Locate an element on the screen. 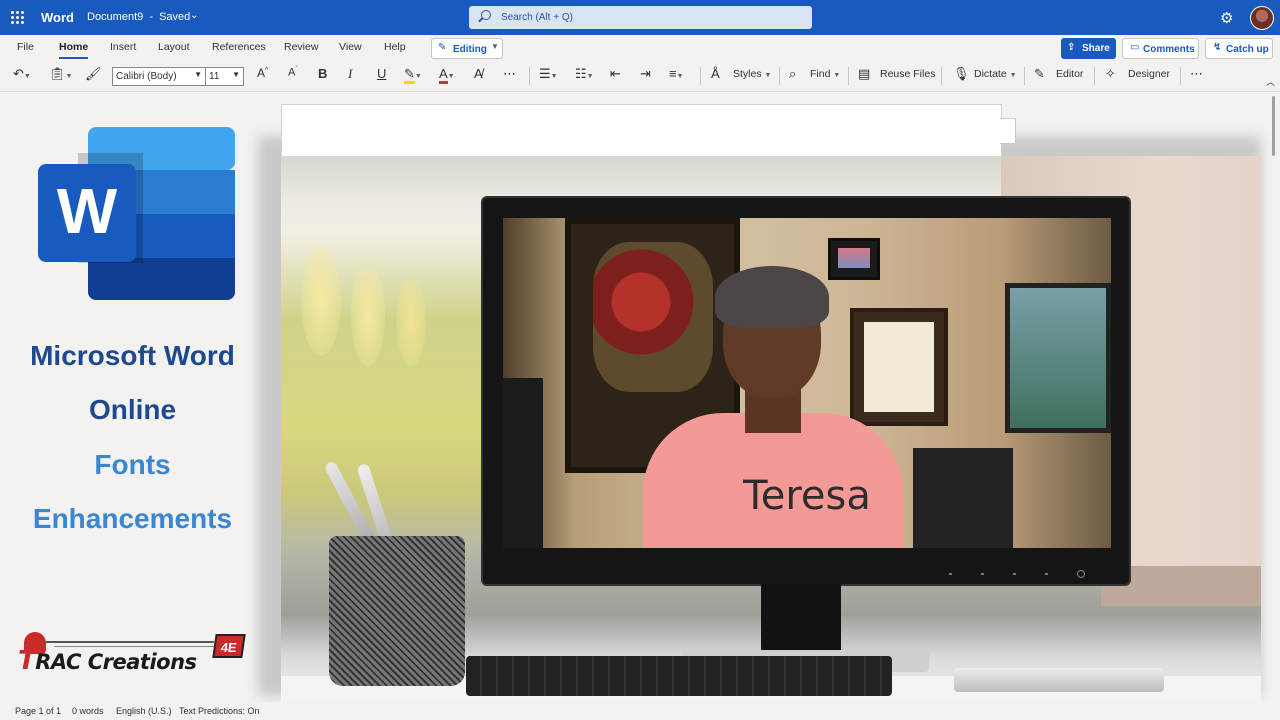 Image resolution: width=1280 pixels, height=720 pixels. designer-icon: ✧ is located at coordinates (1110, 73).